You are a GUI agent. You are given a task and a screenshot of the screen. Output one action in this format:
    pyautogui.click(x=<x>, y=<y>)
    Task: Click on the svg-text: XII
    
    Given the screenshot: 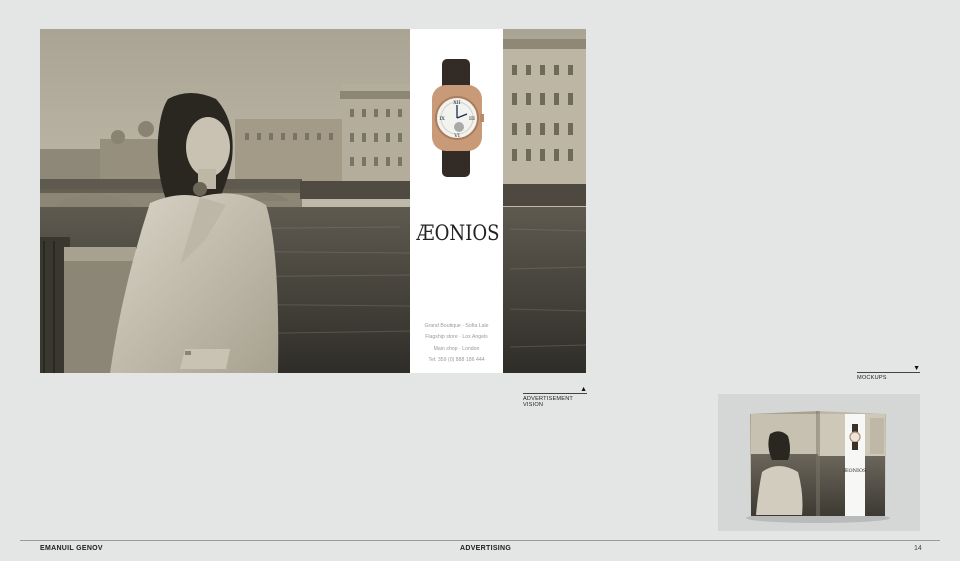 What is the action you would take?
    pyautogui.click(x=457, y=103)
    